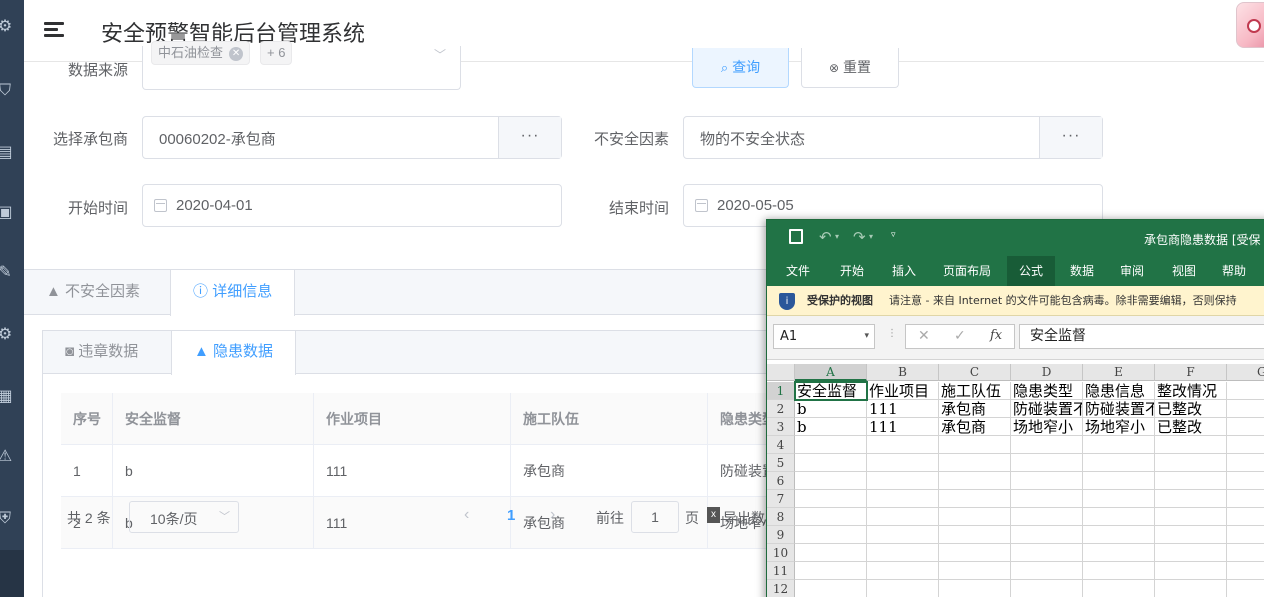  I want to click on undo-dropdown-icon: ▾, so click(837, 236).